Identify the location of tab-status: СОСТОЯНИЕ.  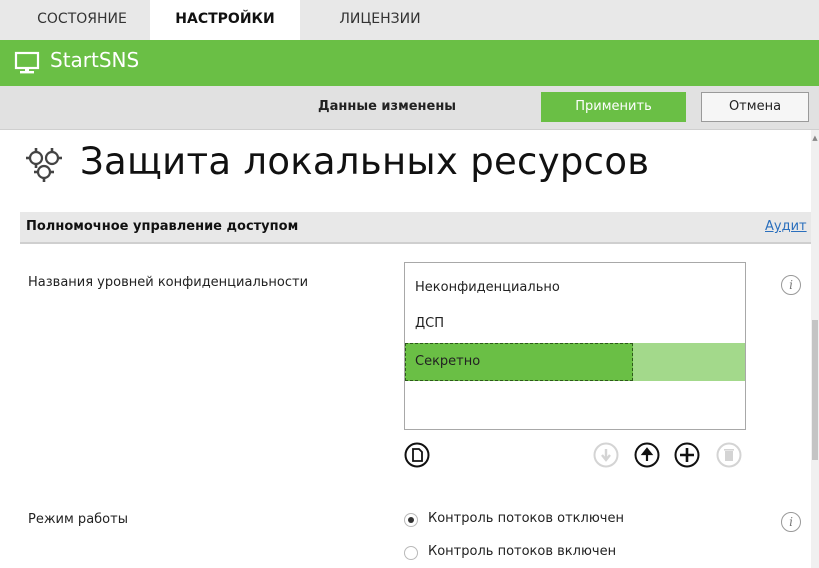
(82, 20).